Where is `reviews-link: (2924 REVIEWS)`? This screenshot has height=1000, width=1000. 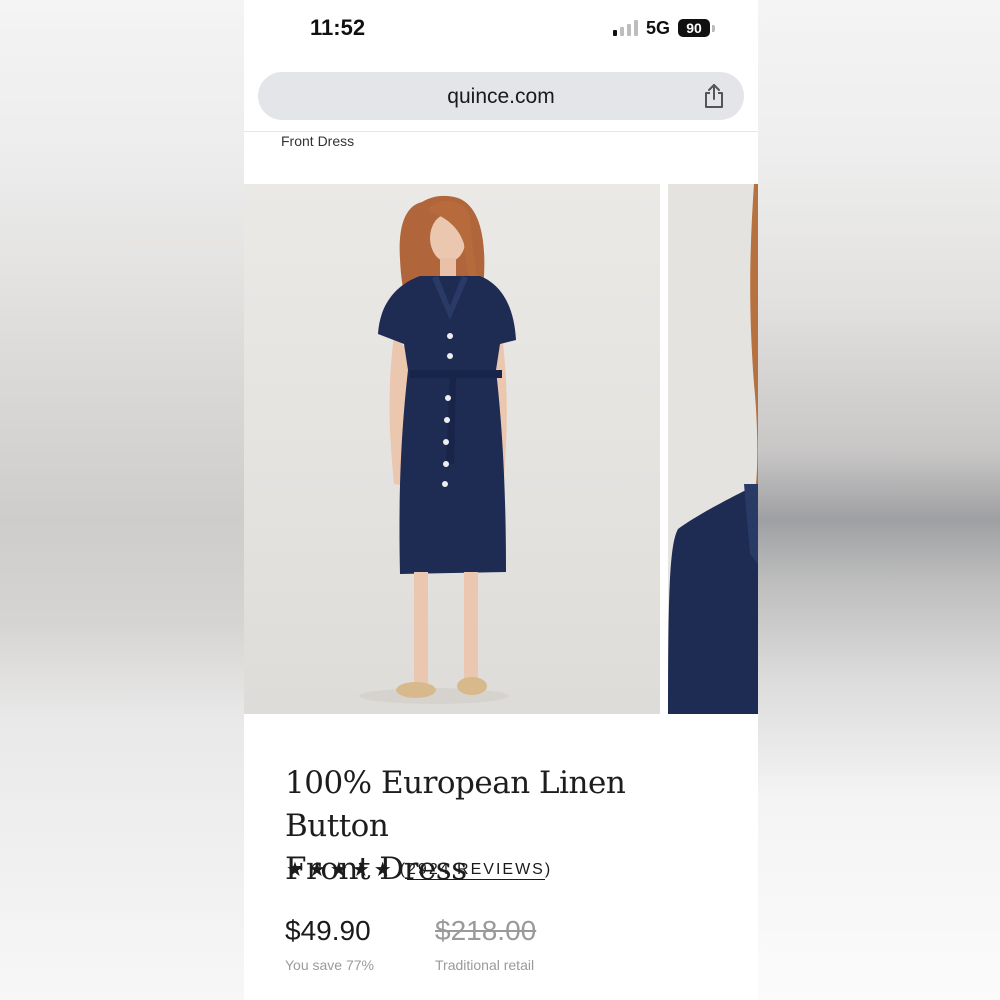 reviews-link: (2924 REVIEWS) is located at coordinates (476, 870).